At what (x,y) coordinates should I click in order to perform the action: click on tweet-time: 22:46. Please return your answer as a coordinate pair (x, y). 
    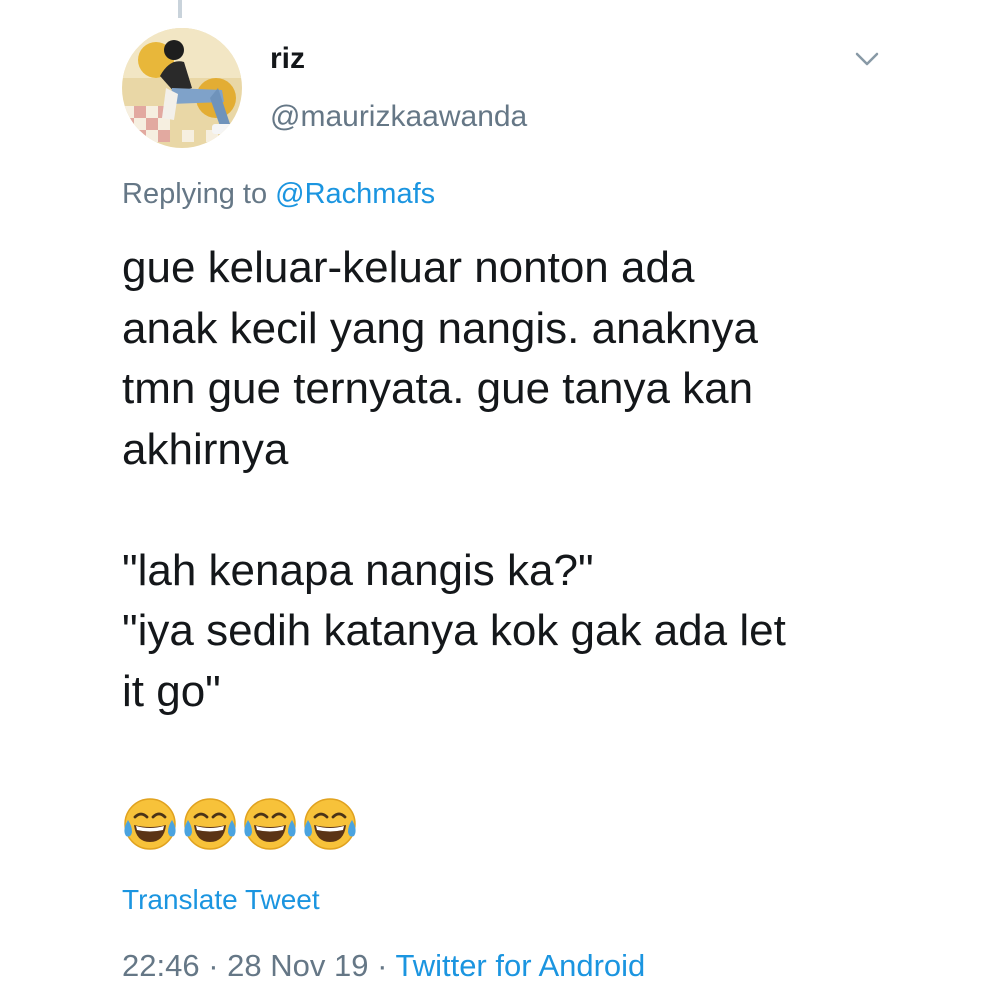
    Looking at the image, I should click on (161, 965).